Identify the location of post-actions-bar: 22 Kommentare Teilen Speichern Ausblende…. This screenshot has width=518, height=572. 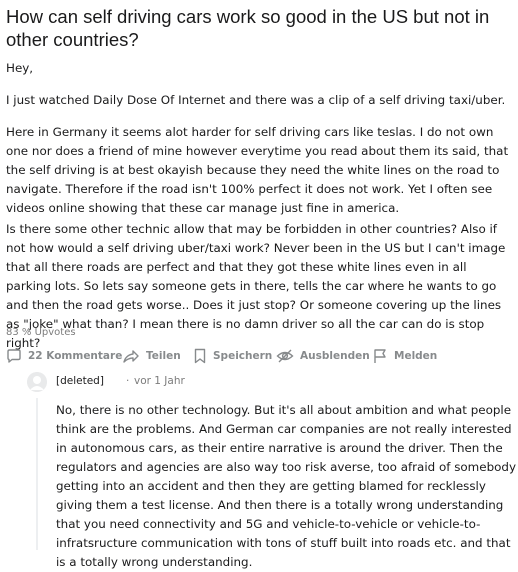
(259, 356).